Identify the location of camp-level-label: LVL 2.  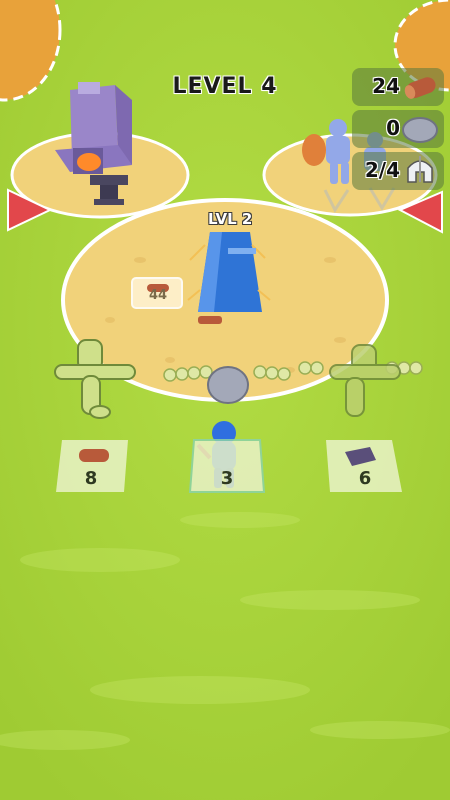
(230, 219).